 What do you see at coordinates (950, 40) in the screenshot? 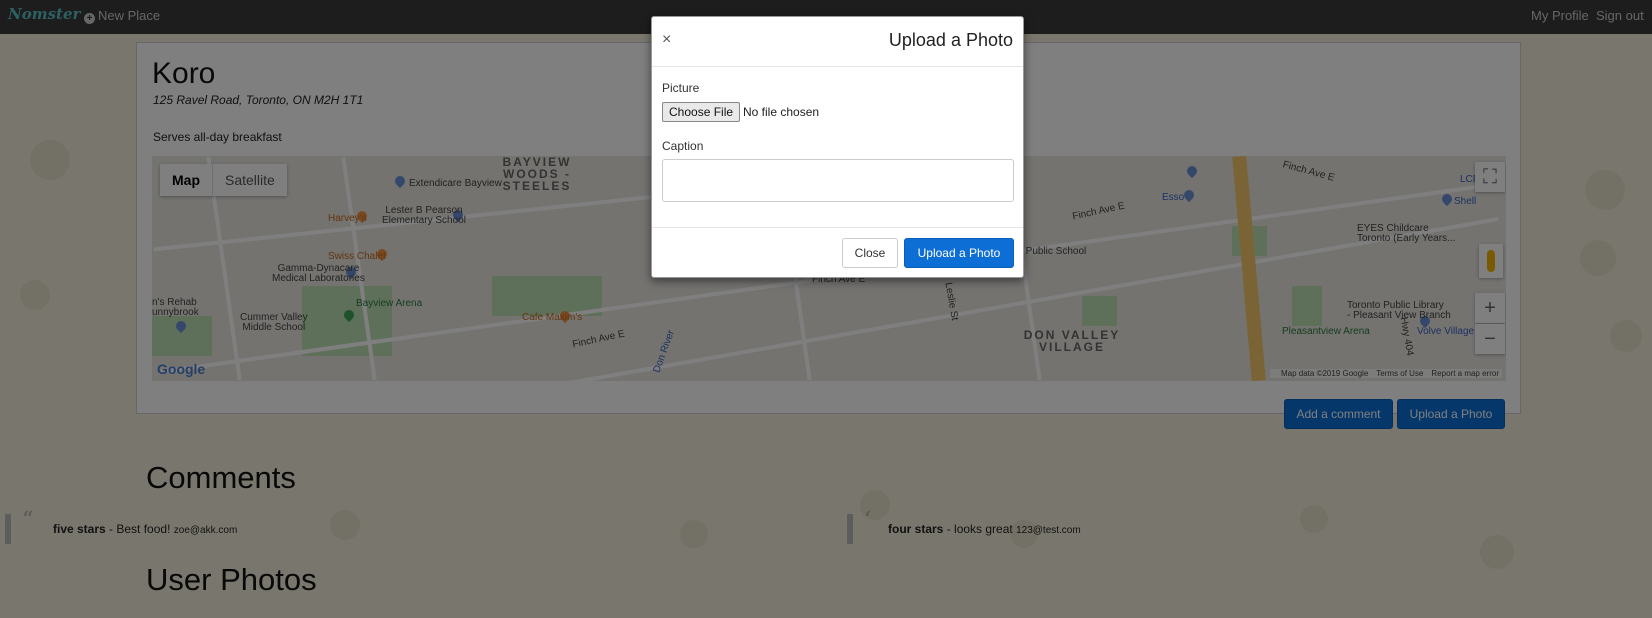
I see `modal-title: Upload a Photo` at bounding box center [950, 40].